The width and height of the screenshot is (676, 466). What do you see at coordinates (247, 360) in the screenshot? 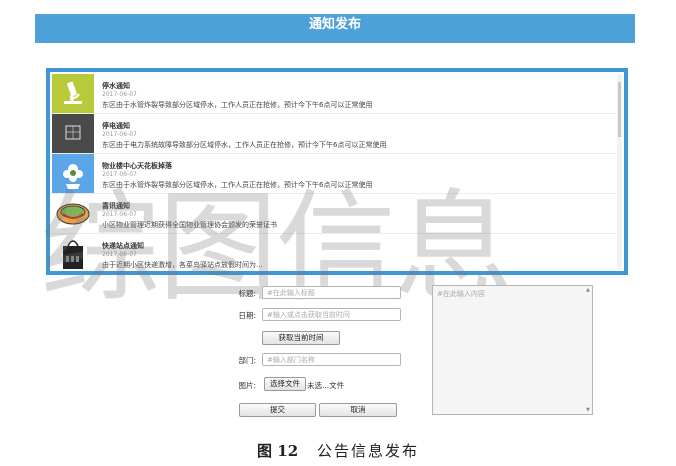
I see `department-label: 部门:` at bounding box center [247, 360].